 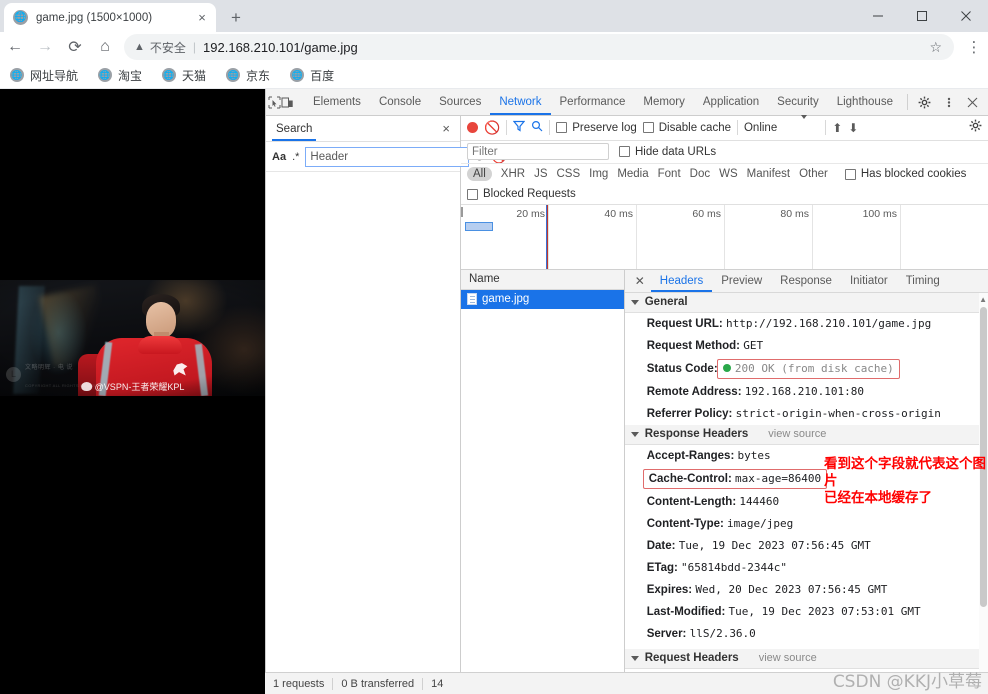 What do you see at coordinates (905, 174) in the screenshot?
I see `has-blocked-cookies-checkbox: Has blocked cookies` at bounding box center [905, 174].